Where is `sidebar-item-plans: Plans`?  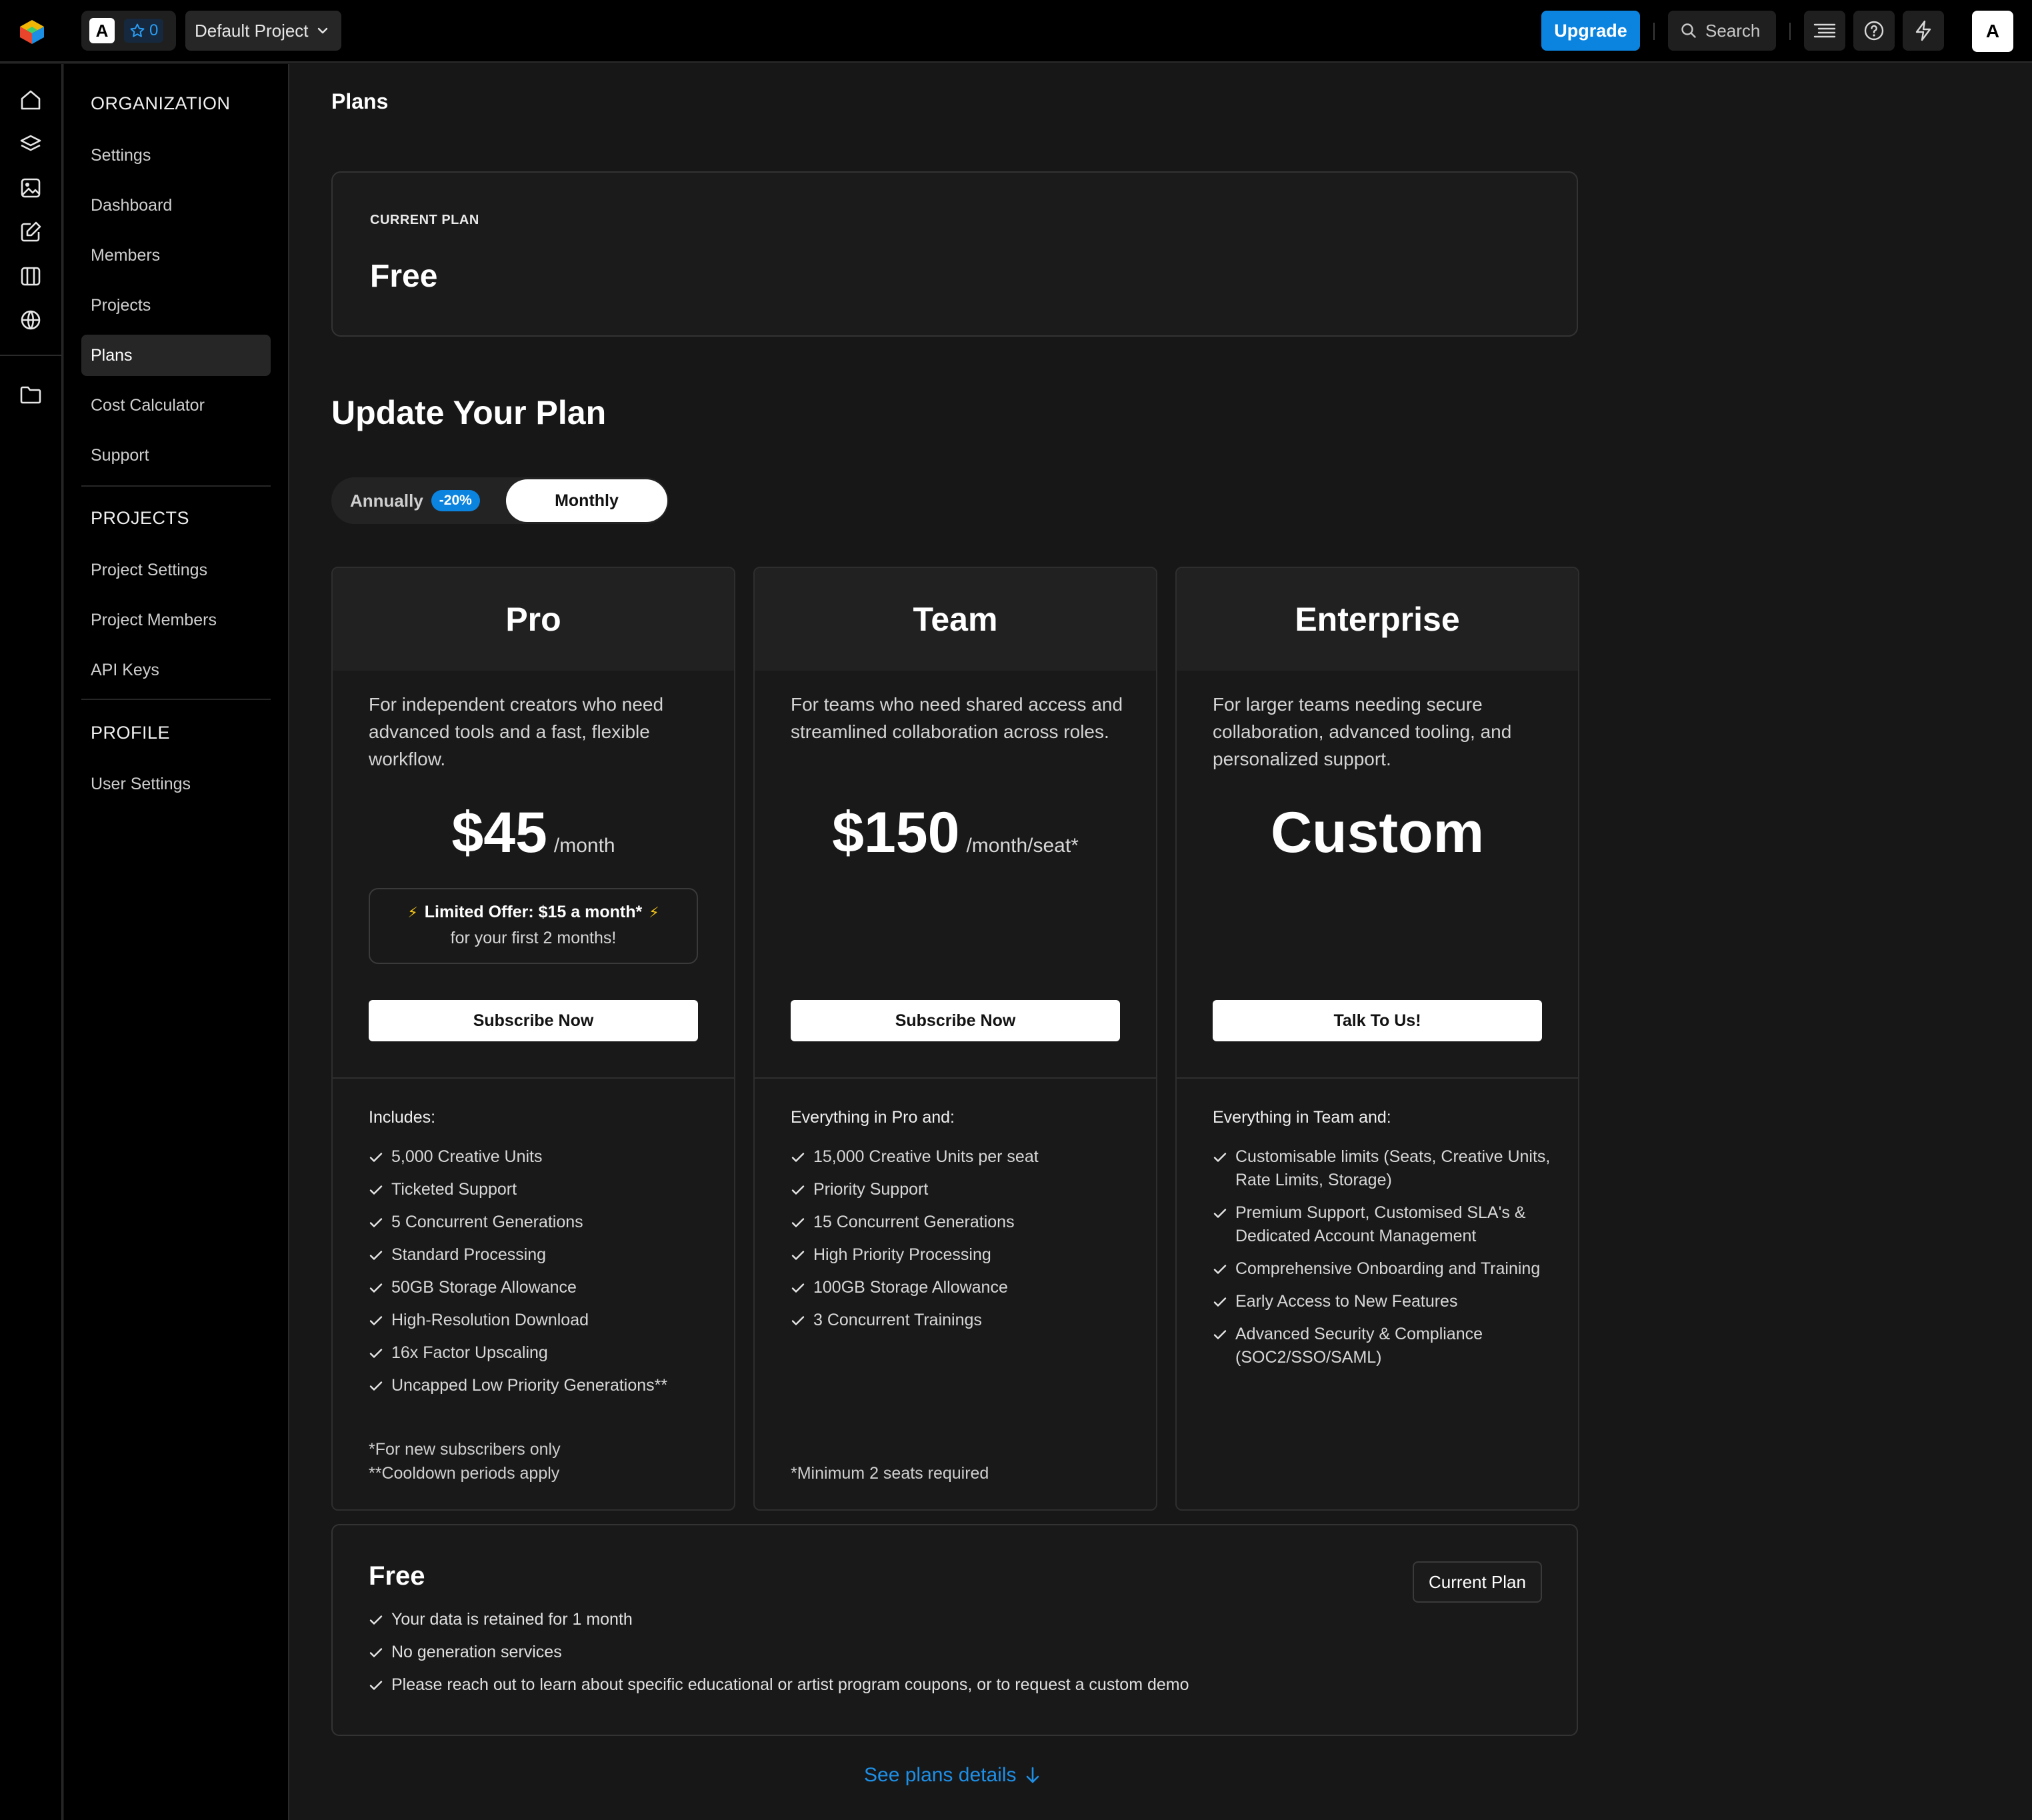 sidebar-item-plans: Plans is located at coordinates (176, 355).